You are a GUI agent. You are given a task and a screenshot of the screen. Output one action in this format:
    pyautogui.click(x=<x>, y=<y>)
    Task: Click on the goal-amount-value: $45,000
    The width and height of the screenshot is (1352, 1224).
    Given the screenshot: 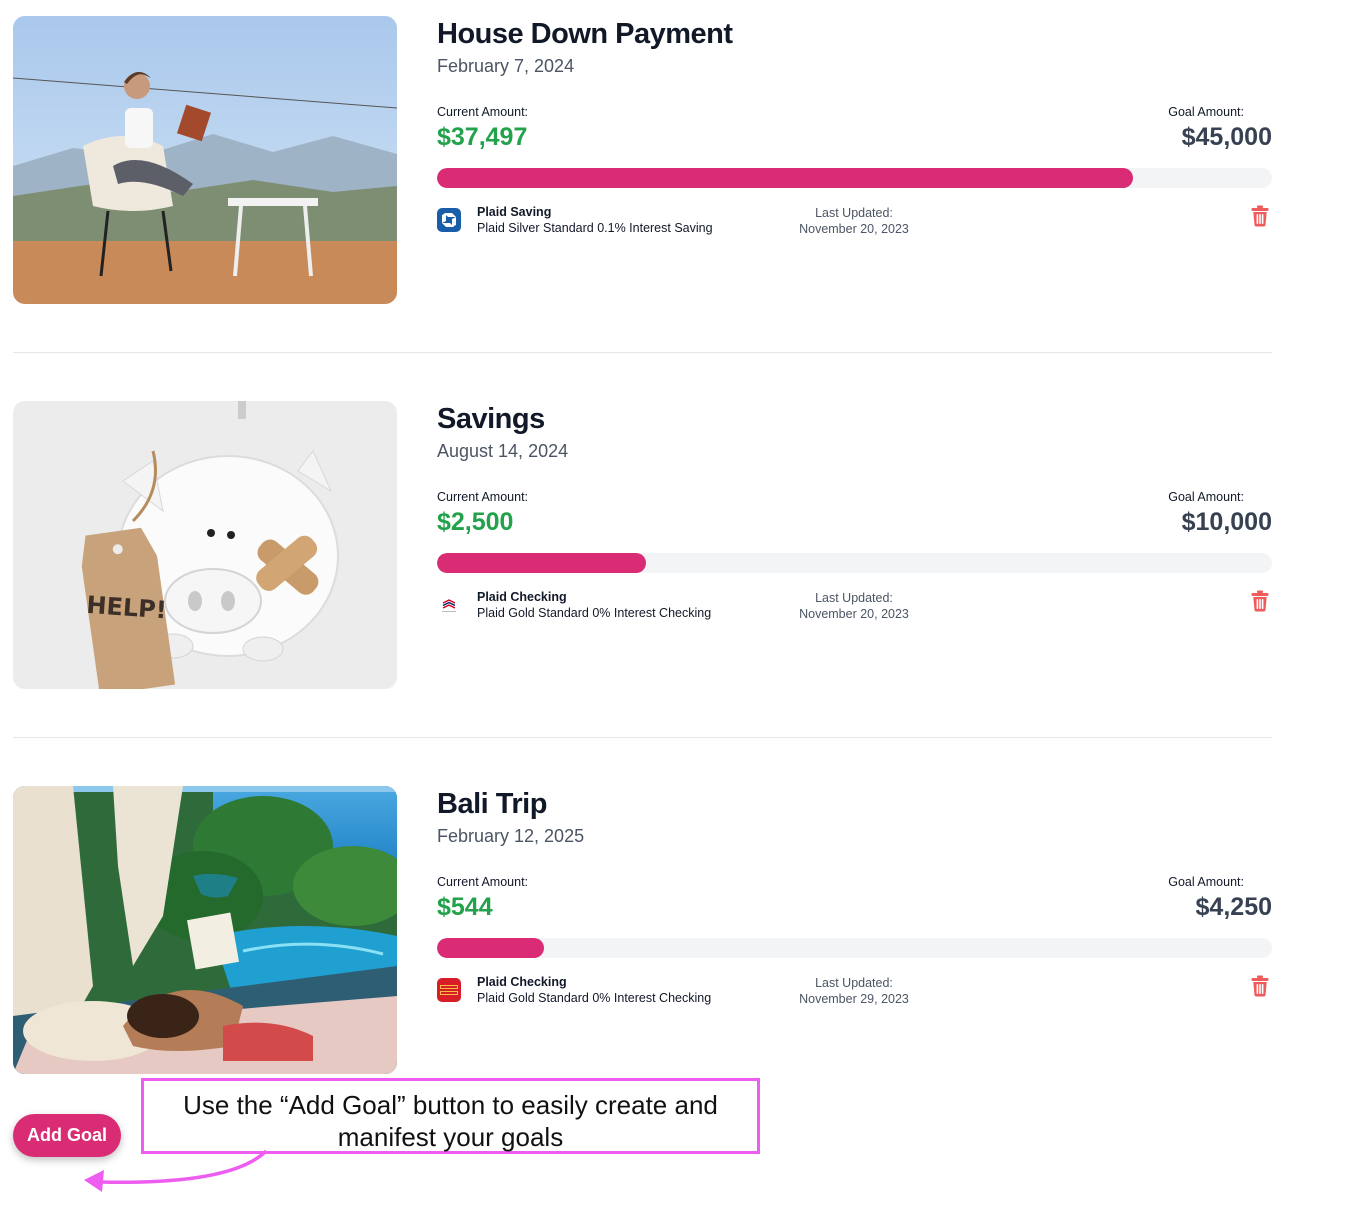 What is the action you would take?
    pyautogui.click(x=1226, y=137)
    